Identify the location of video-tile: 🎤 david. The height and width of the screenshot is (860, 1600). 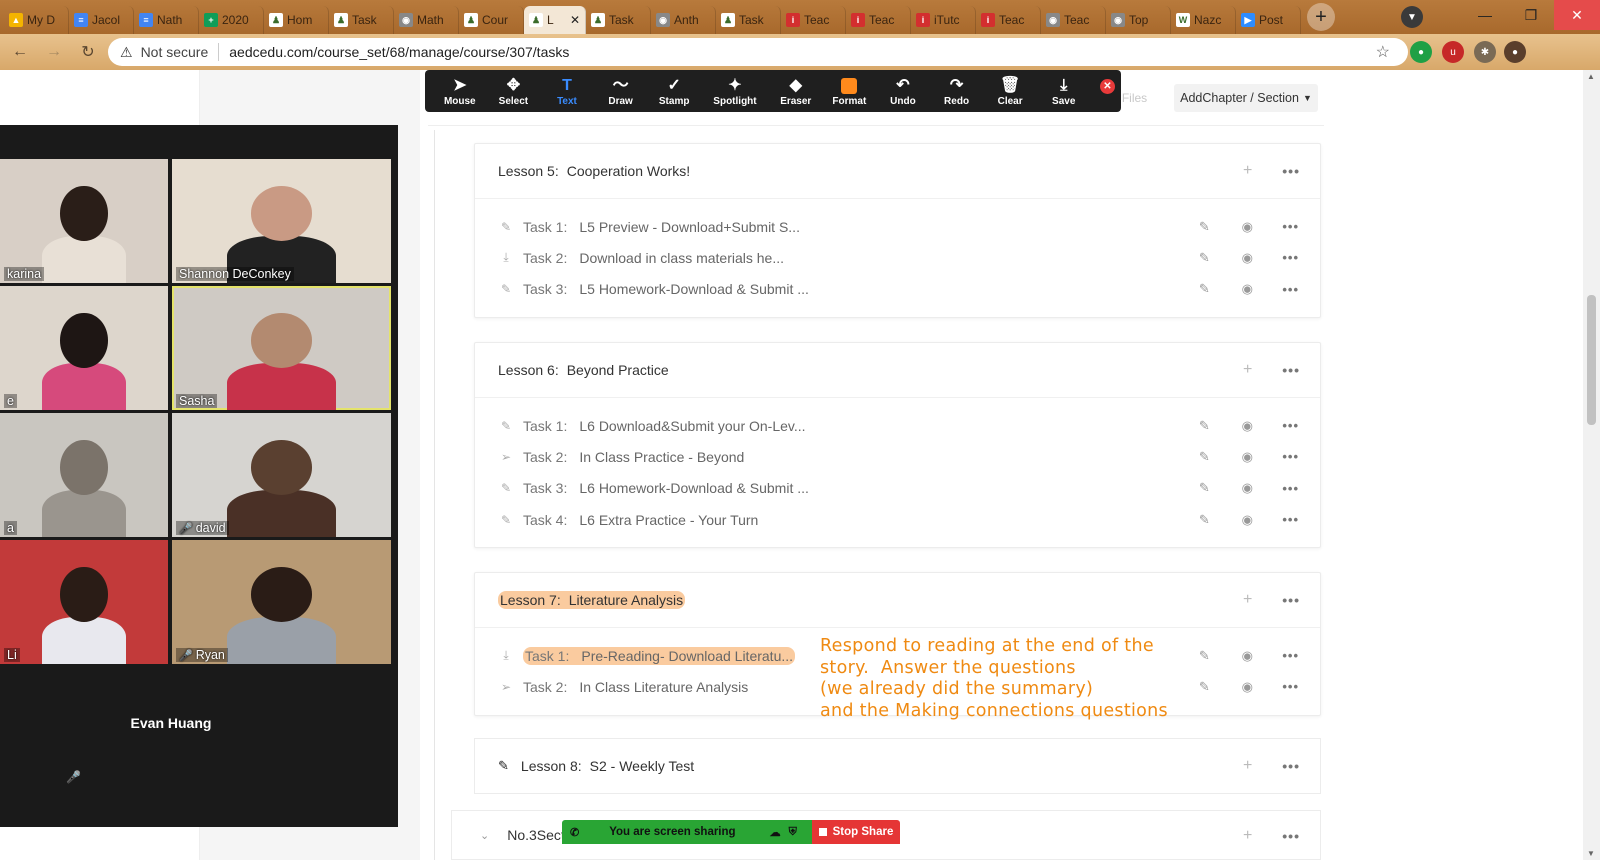
(281, 475).